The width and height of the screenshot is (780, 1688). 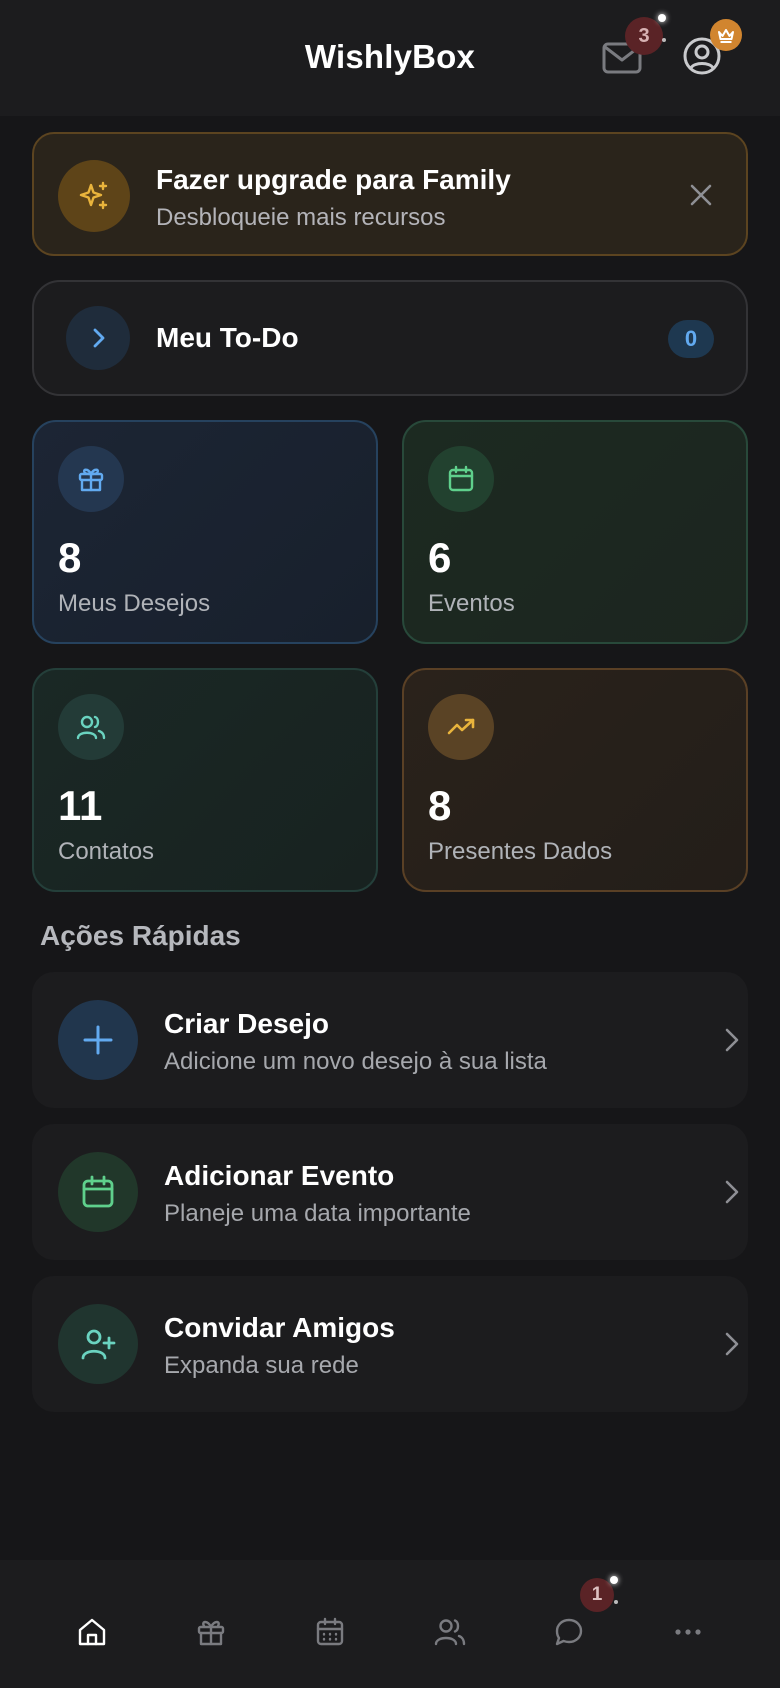 What do you see at coordinates (644, 36) in the screenshot?
I see `inbox-badge: 3` at bounding box center [644, 36].